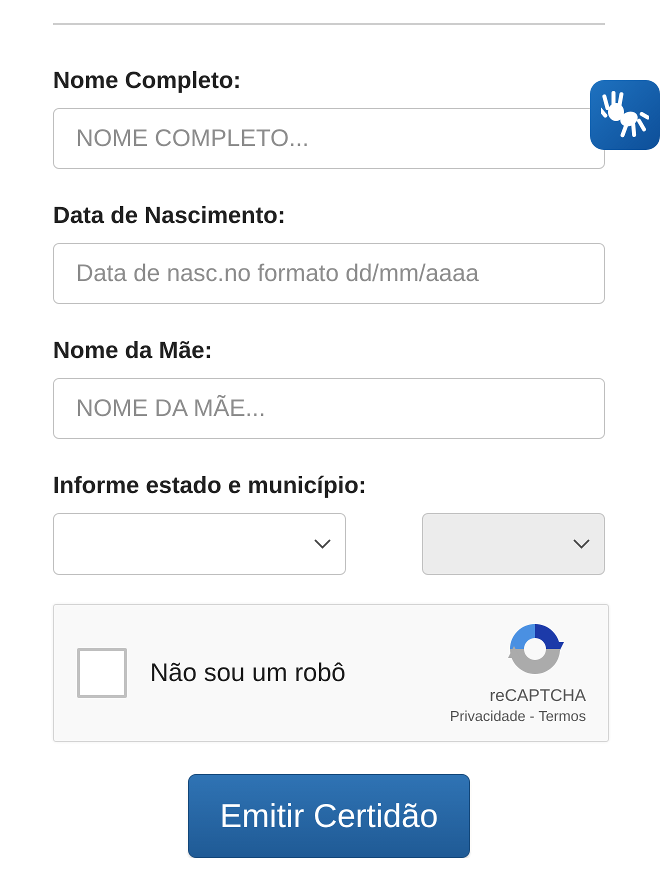 This screenshot has height=880, width=660. I want to click on footer-link: Termos, so click(562, 717).